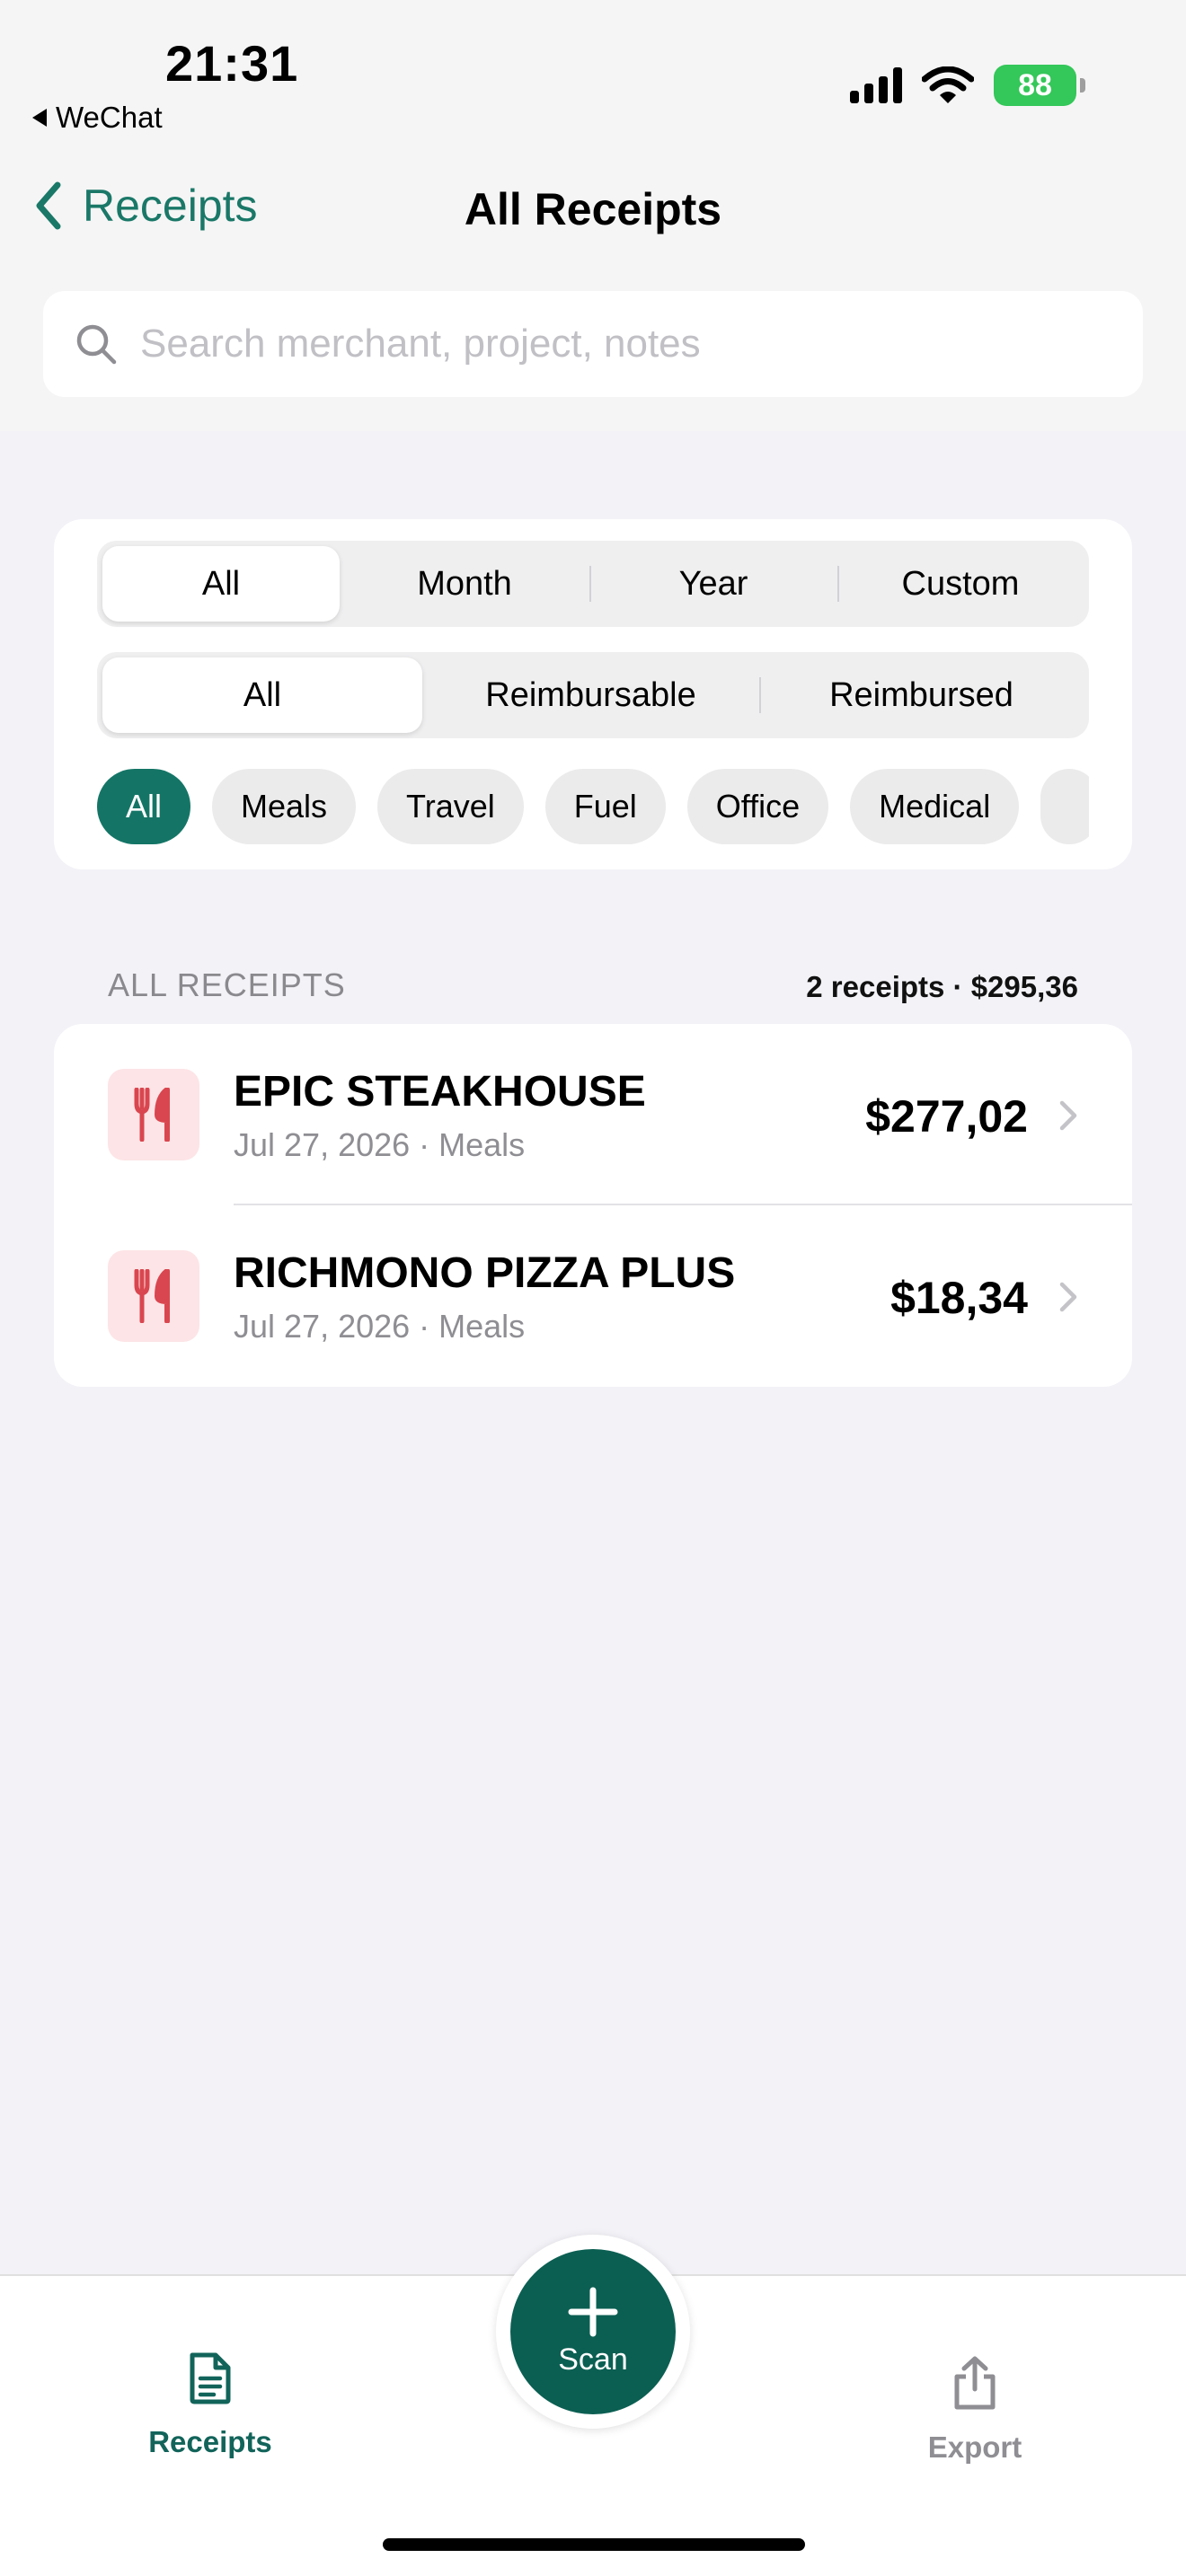 The width and height of the screenshot is (1186, 2576). What do you see at coordinates (221, 584) in the screenshot?
I see `period-all: All` at bounding box center [221, 584].